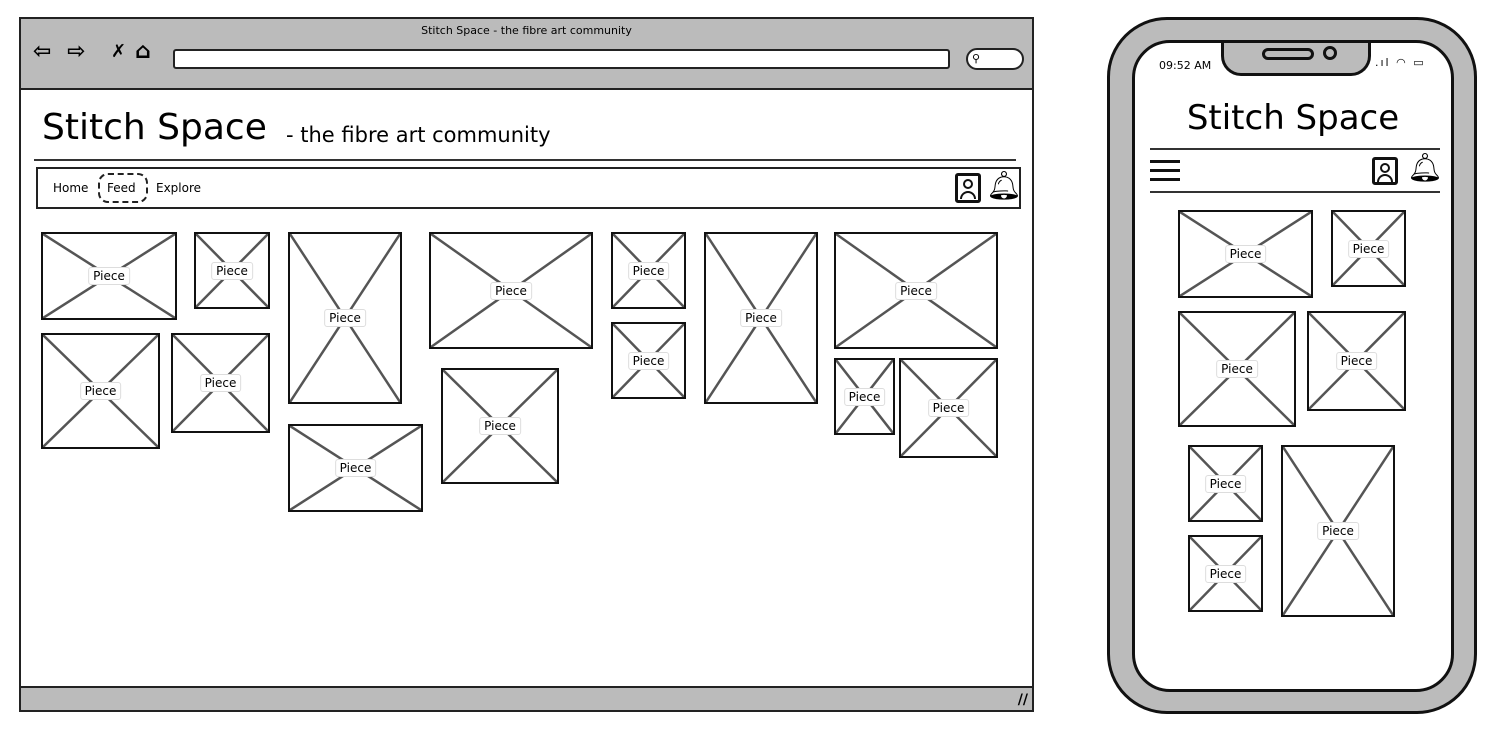 Image resolution: width=1495 pixels, height=731 pixels. I want to click on battery-icon: ▭, so click(1419, 62).